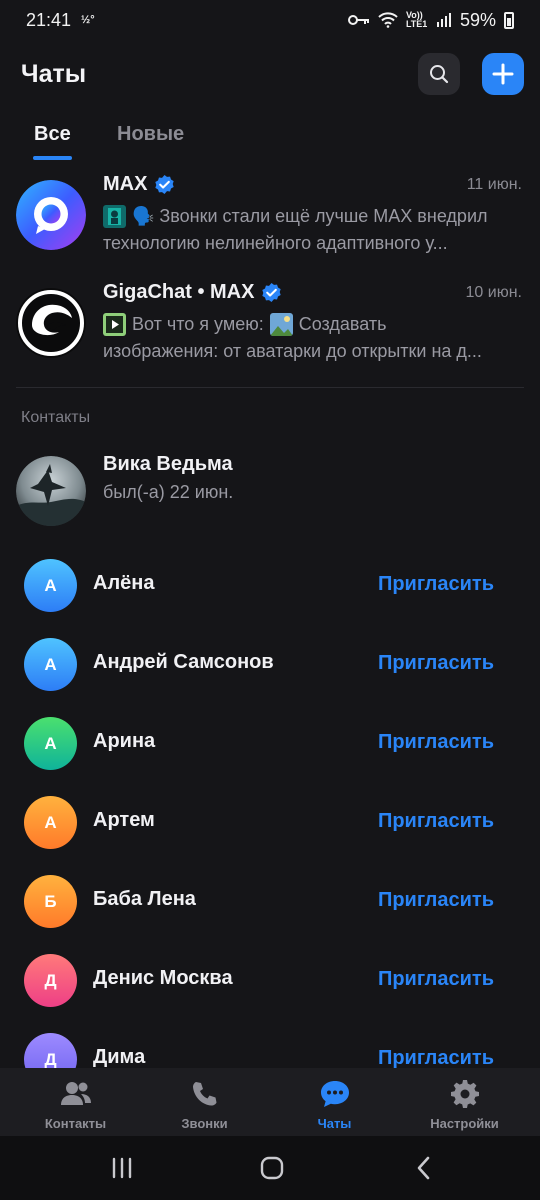 The image size is (540, 1200). I want to click on preview-line: Вот что я умею: Создавать, so click(313, 324).